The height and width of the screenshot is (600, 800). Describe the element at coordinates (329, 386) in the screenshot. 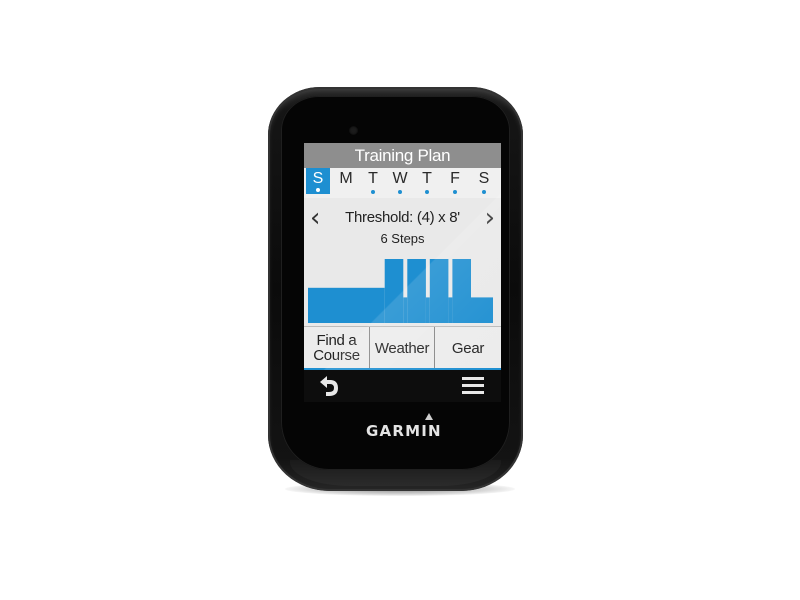

I see `back-arrow-icon` at that location.